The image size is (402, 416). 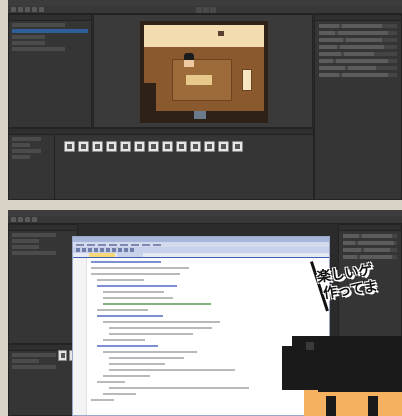 I want to click on play-controls, so click(x=206, y=10).